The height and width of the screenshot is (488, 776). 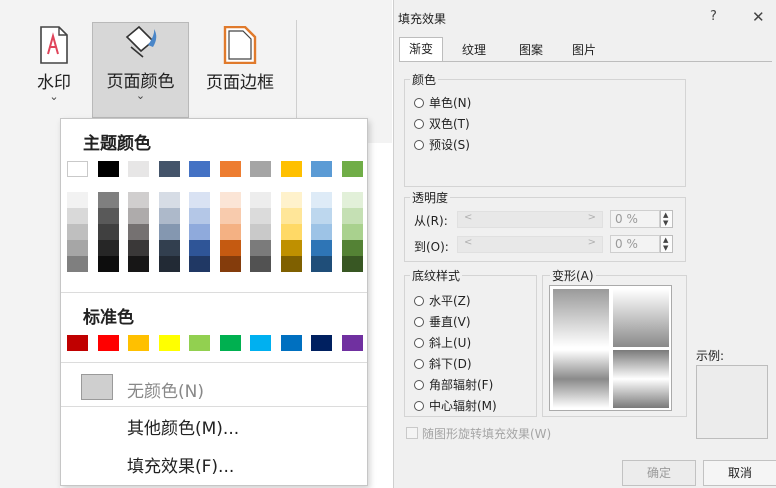 What do you see at coordinates (713, 16) in the screenshot?
I see `help-button: ?` at bounding box center [713, 16].